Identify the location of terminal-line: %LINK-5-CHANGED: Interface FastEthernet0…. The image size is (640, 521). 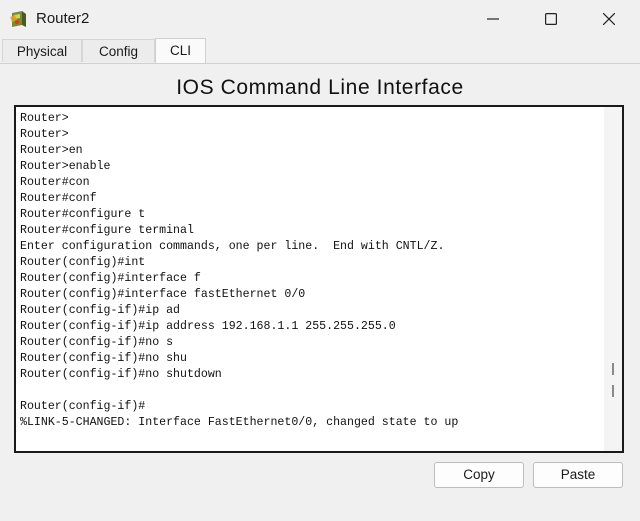
(239, 422).